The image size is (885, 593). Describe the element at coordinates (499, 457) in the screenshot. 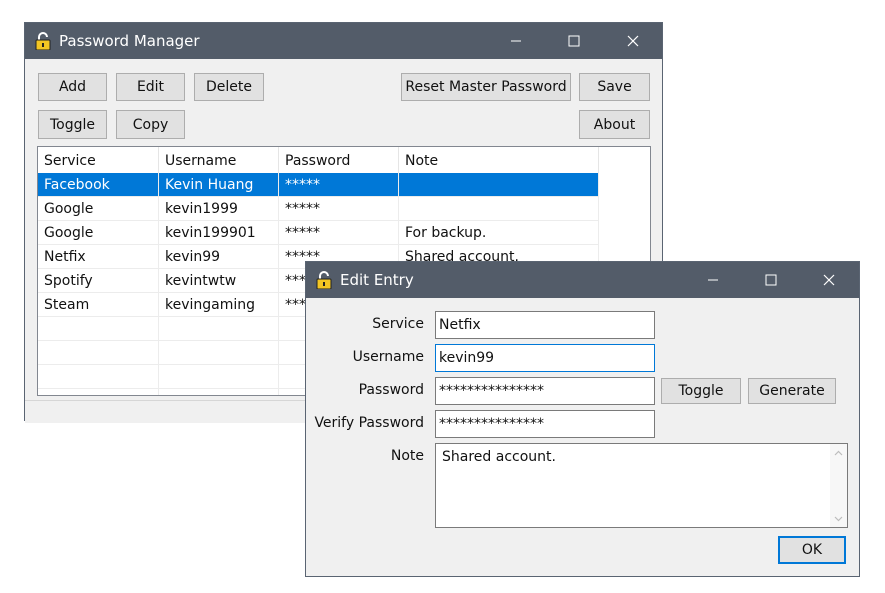

I see `note-text: Shared account.` at that location.